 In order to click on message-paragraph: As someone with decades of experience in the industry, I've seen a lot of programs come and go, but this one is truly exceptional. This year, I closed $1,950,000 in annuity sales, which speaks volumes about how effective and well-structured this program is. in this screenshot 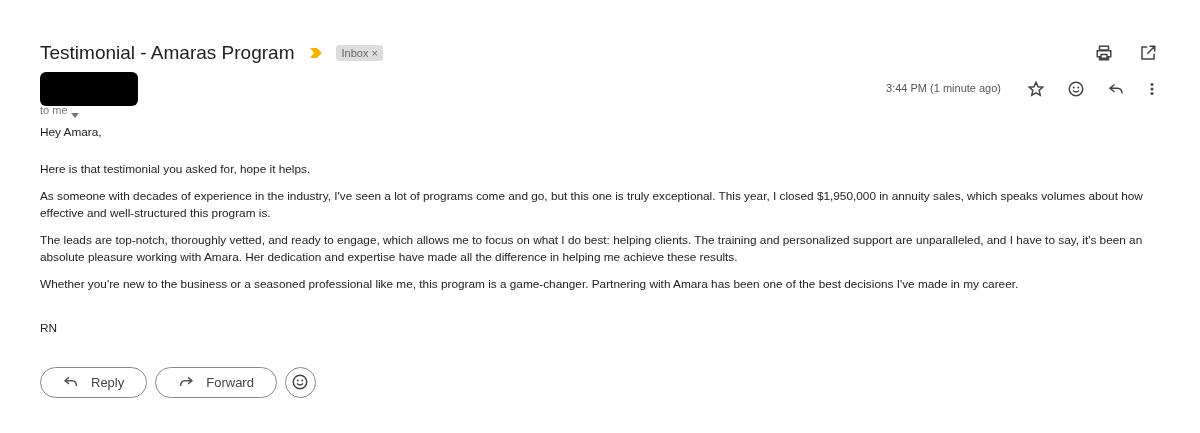, I will do `click(592, 204)`.